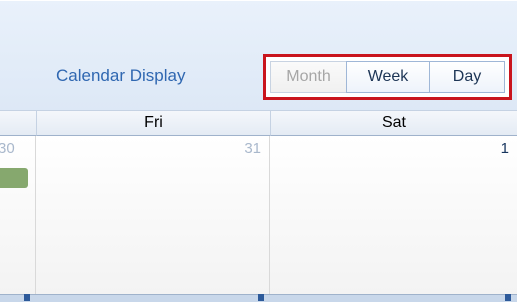 The height and width of the screenshot is (302, 517). I want to click on month-view-button: Month, so click(308, 77).